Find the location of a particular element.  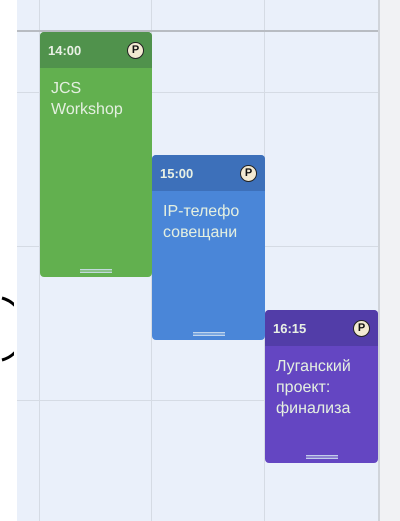

event-title: JCS Workshop is located at coordinates (86, 99).